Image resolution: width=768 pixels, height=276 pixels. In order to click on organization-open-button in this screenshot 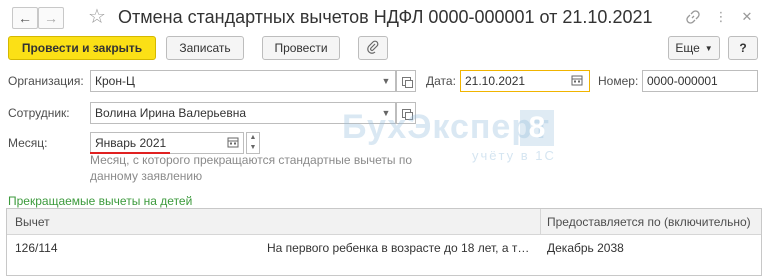, I will do `click(406, 81)`.